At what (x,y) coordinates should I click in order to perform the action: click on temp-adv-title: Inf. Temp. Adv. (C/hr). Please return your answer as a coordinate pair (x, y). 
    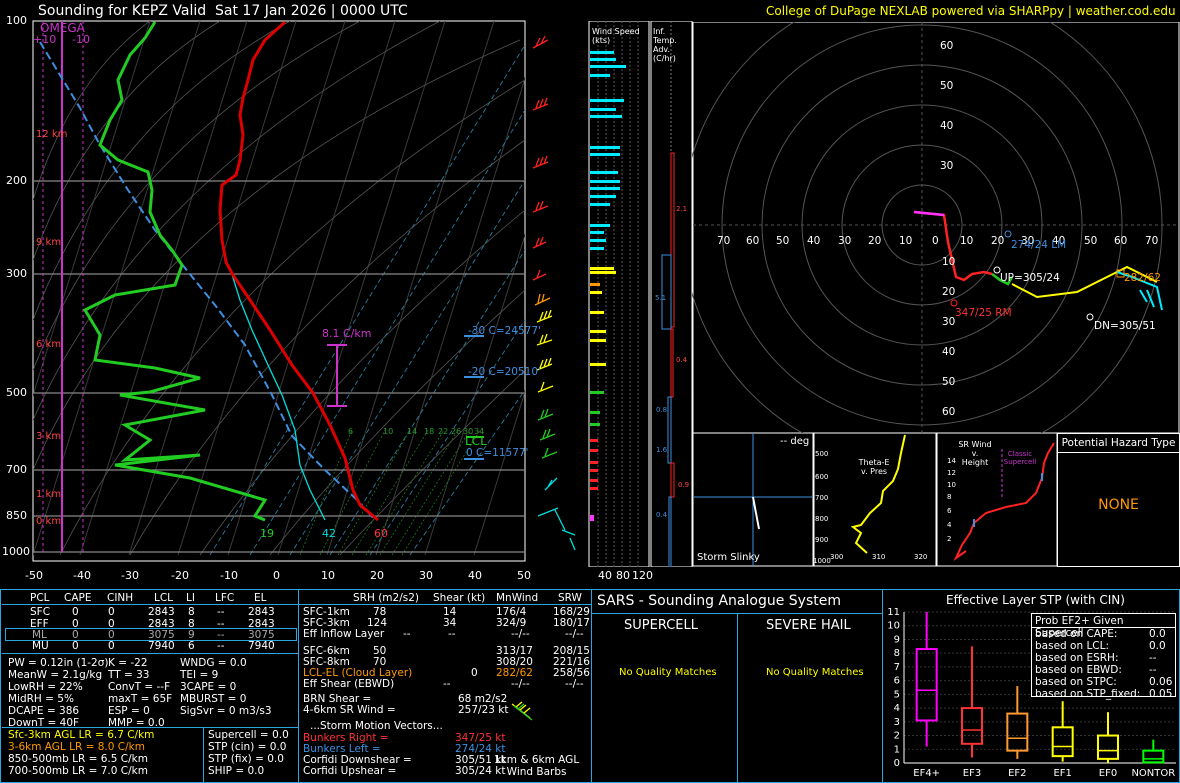
    Looking at the image, I should click on (665, 45).